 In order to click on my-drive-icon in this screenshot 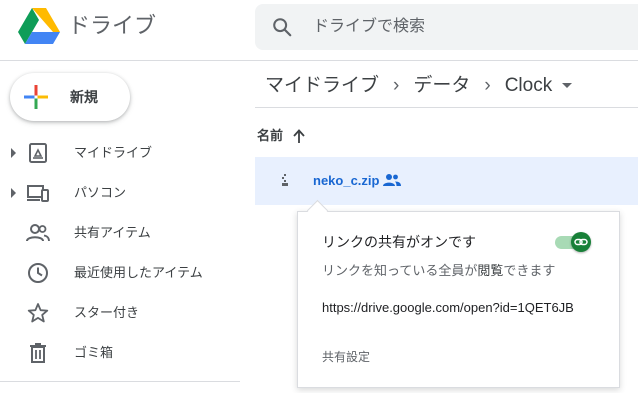, I will do `click(38, 153)`.